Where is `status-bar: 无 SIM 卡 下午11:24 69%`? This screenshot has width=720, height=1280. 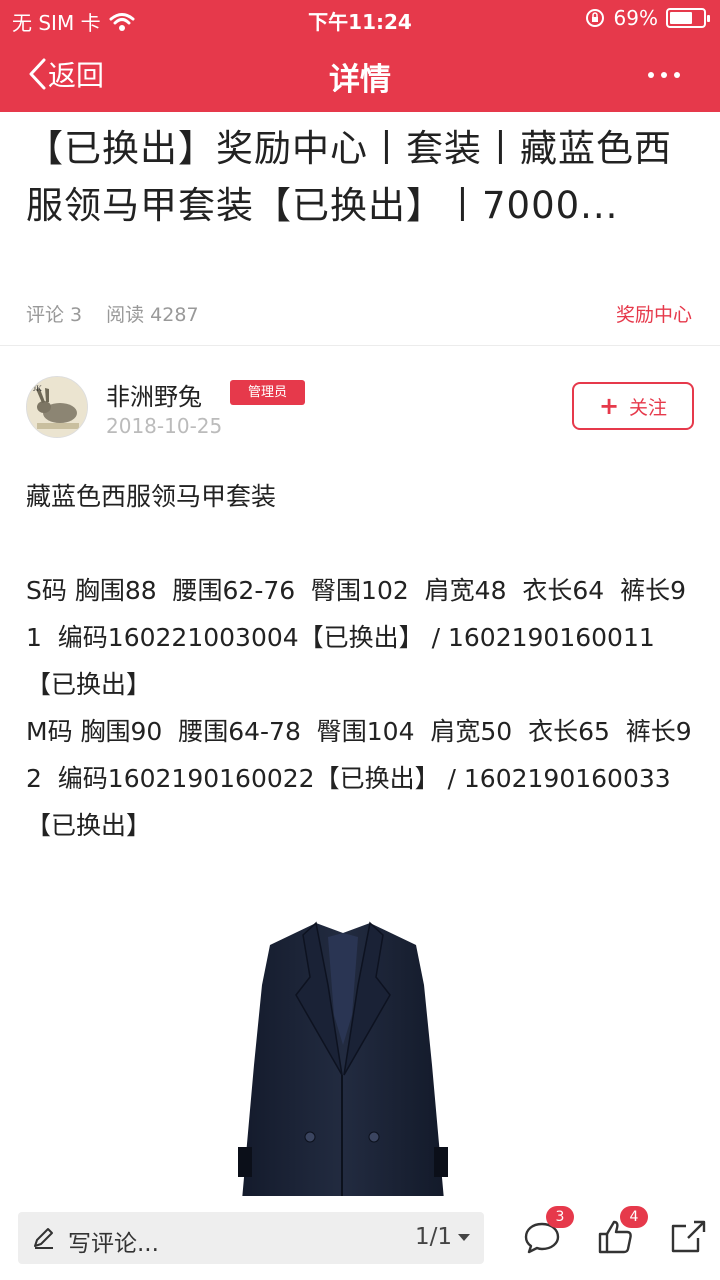
status-bar: 无 SIM 卡 下午11:24 69% is located at coordinates (360, 18).